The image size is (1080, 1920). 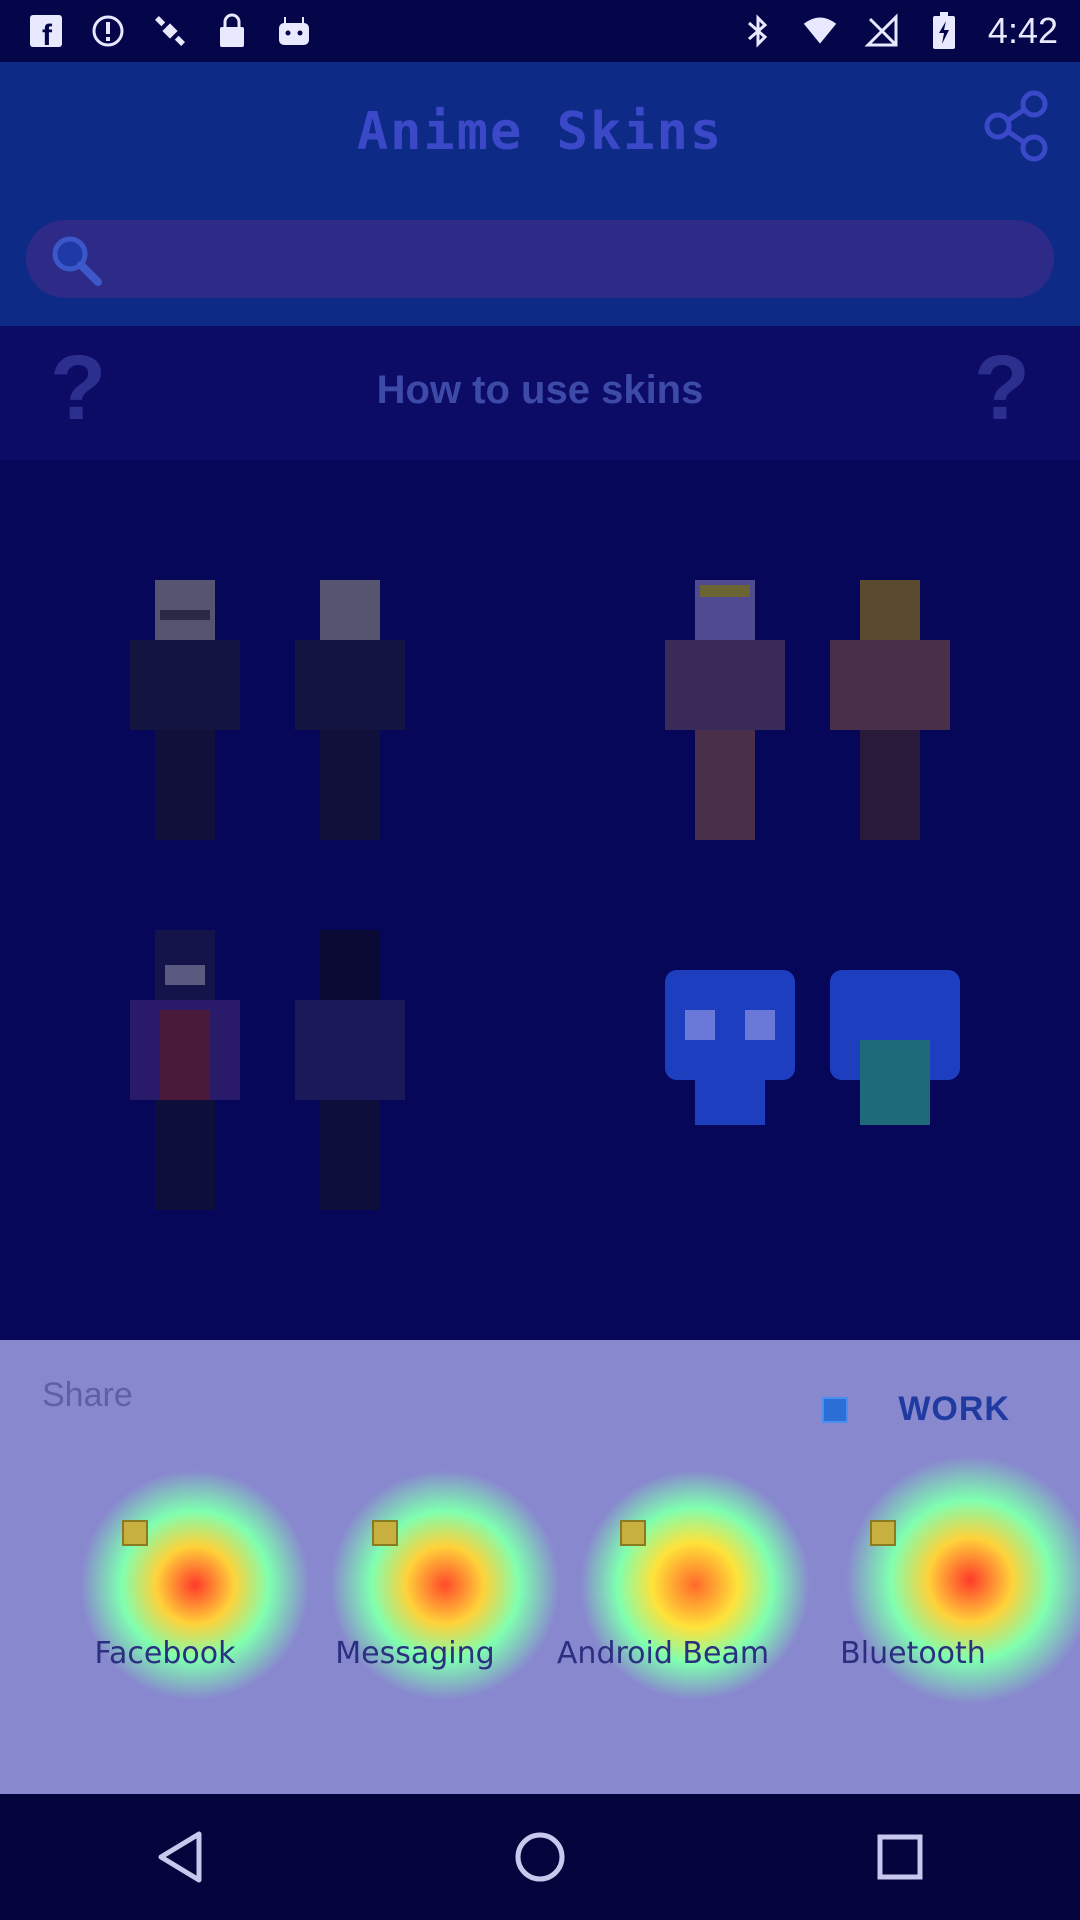 I want to click on share-target-label: Facebook, so click(x=165, y=1653).